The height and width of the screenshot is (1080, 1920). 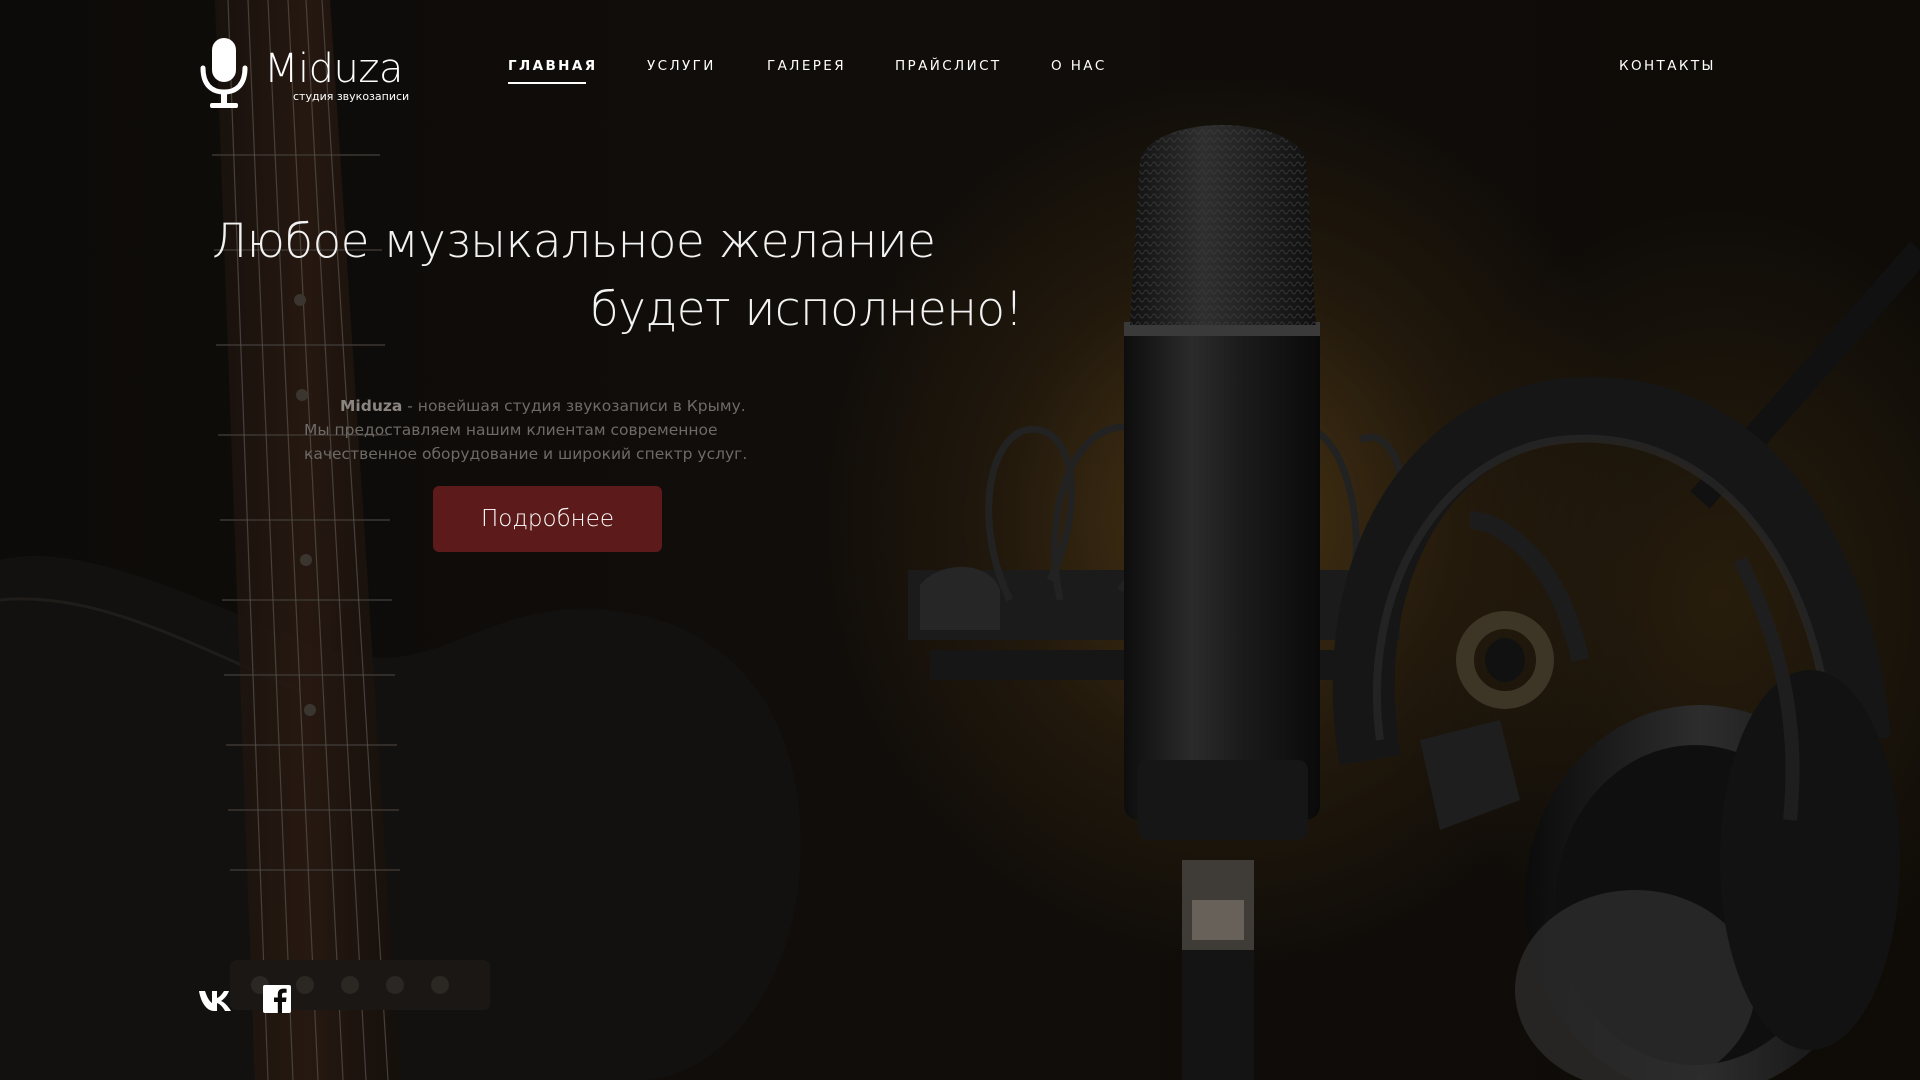 I want to click on description-brand: Miduza, so click(x=371, y=405).